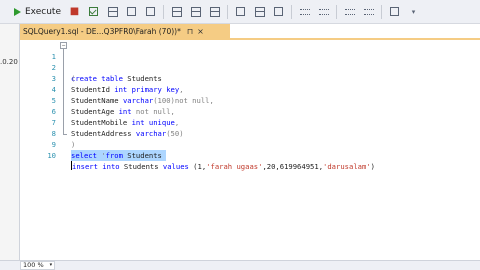  Describe the element at coordinates (96, 166) in the screenshot. I see `sql-keyword: insert into` at that location.